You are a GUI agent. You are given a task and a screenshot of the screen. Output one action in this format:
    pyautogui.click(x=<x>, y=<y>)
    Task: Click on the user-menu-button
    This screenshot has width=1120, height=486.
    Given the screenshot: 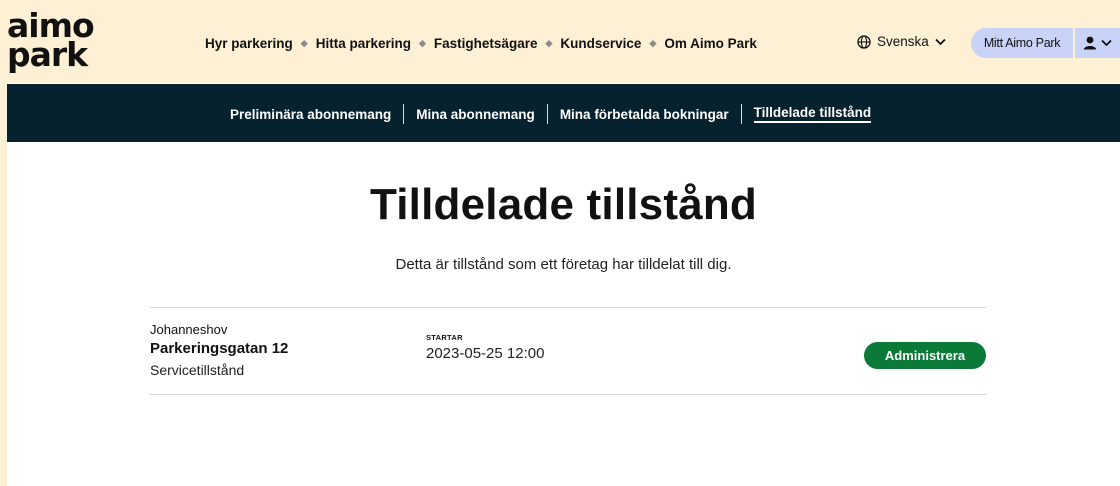 What is the action you would take?
    pyautogui.click(x=1097, y=43)
    